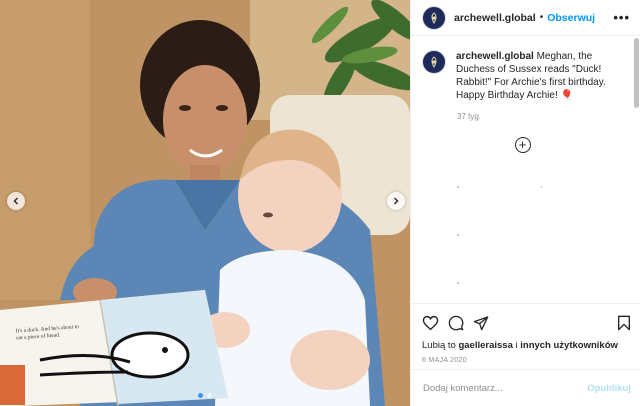  I want to click on carousel-next-button, so click(396, 201).